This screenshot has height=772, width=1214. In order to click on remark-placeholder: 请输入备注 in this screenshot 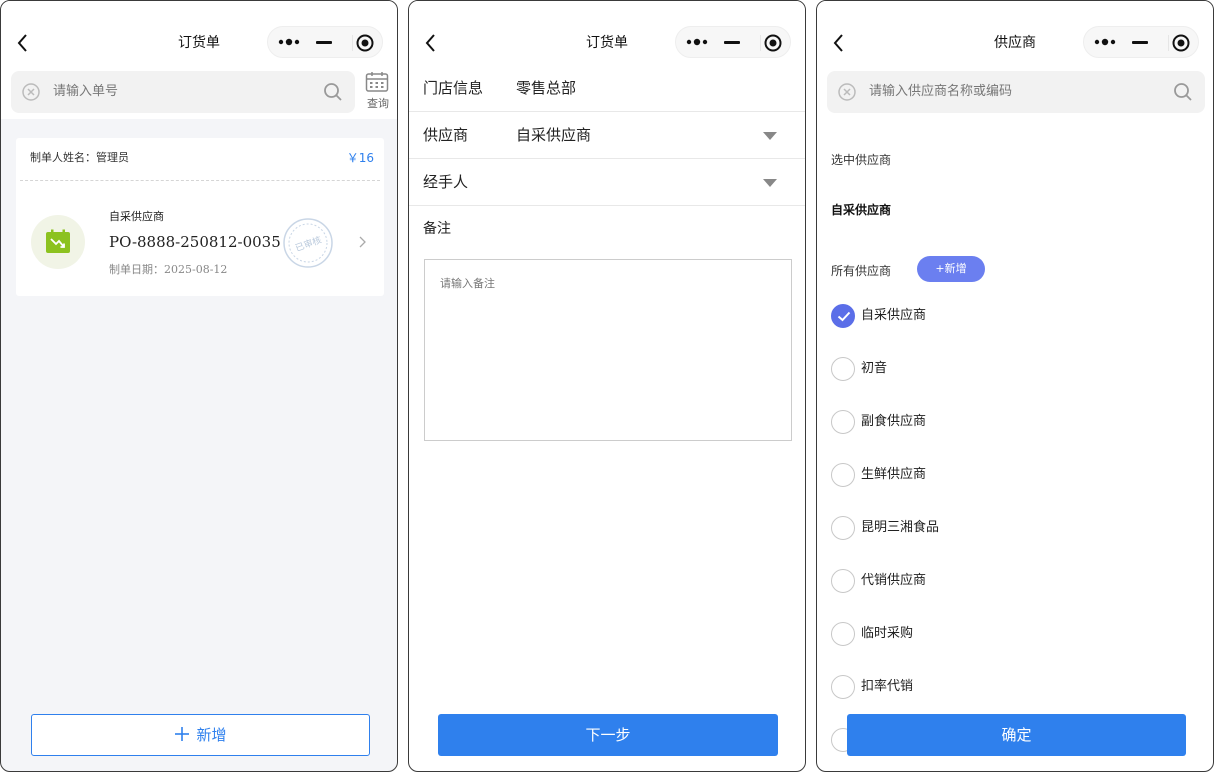, I will do `click(467, 283)`.